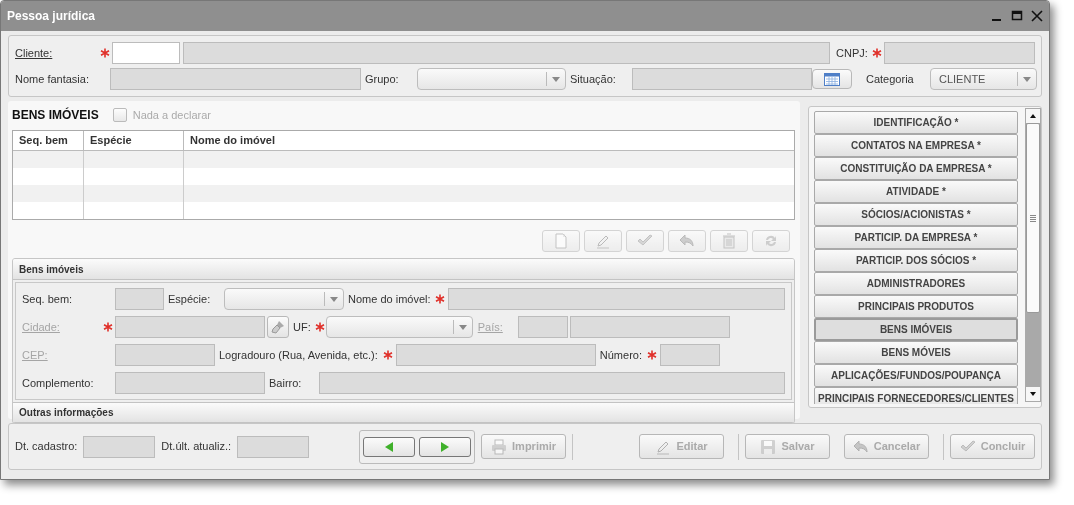  Describe the element at coordinates (134, 141) in the screenshot. I see `column-header: Espécie` at that location.